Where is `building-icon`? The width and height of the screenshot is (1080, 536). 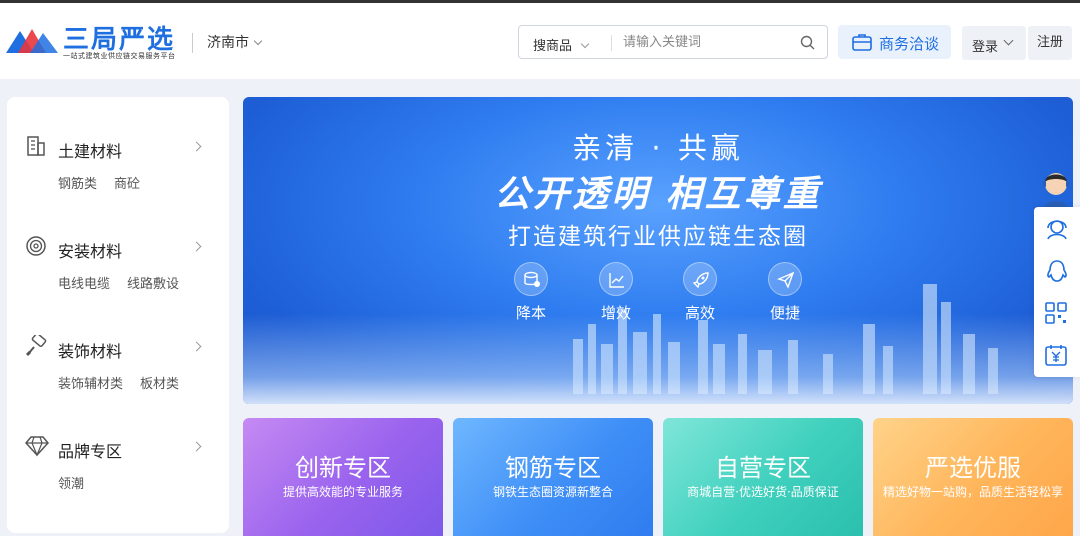 building-icon is located at coordinates (36, 146).